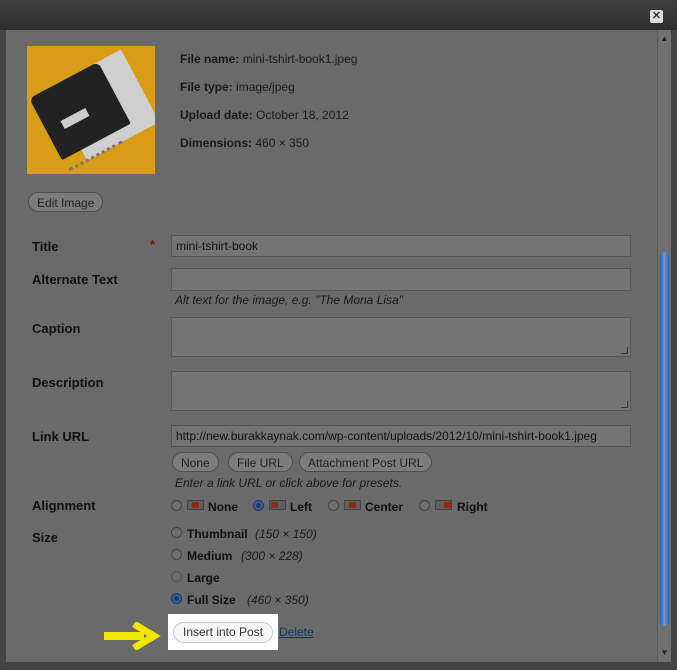 This screenshot has width=677, height=670. Describe the element at coordinates (302, 115) in the screenshot. I see `upload-date-value: October 18, 2012` at that location.